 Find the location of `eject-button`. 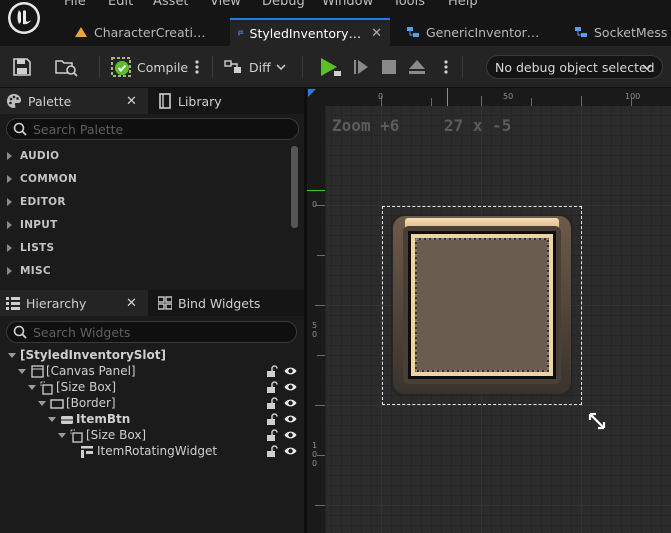

eject-button is located at coordinates (417, 67).